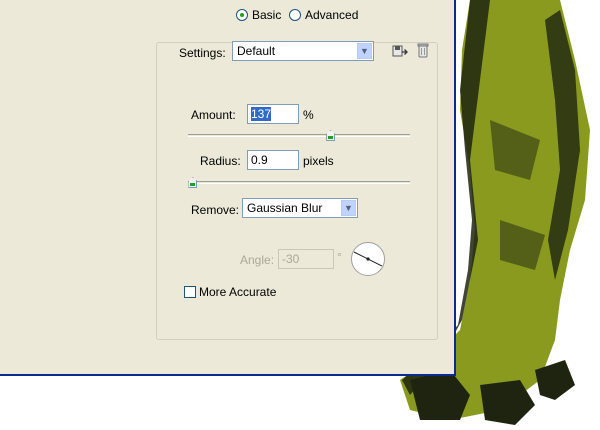 This screenshot has height=430, width=600. I want to click on advanced-label: Advanced, so click(332, 15).